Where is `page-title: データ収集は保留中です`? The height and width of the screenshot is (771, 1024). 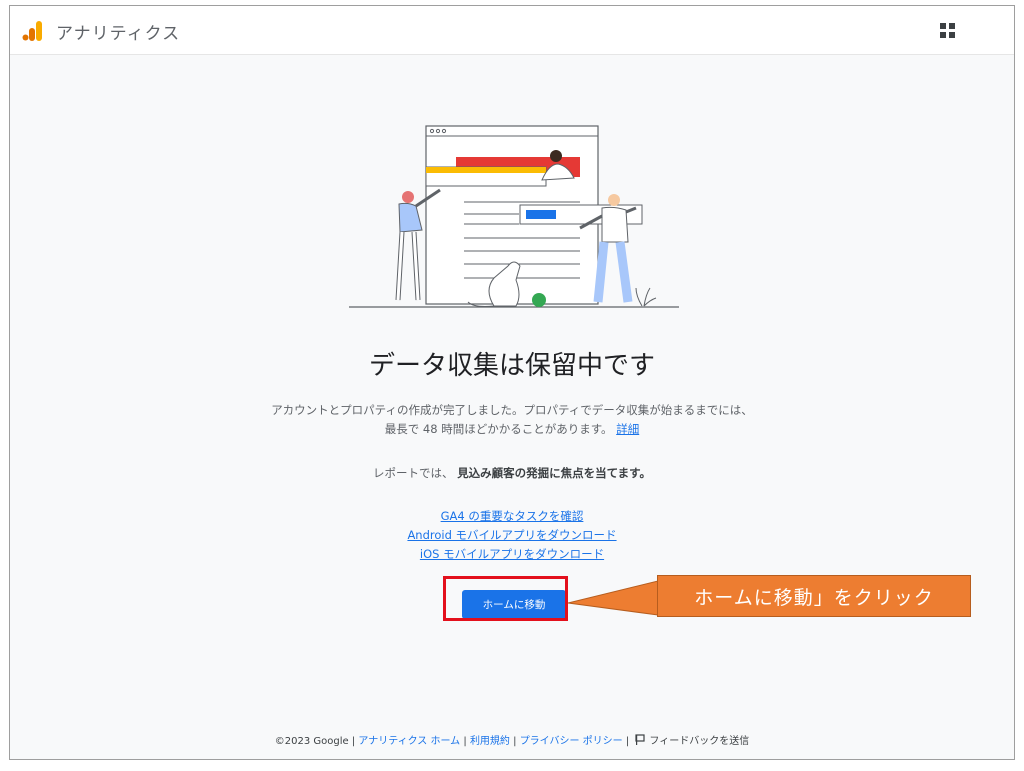
page-title: データ収集は保留中です is located at coordinates (511, 366).